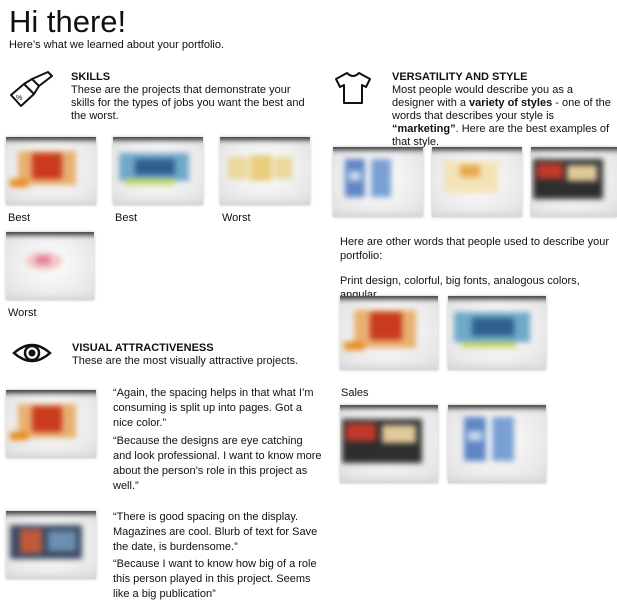  What do you see at coordinates (424, 129) in the screenshot?
I see `versatility-bold-2: “marketing”` at bounding box center [424, 129].